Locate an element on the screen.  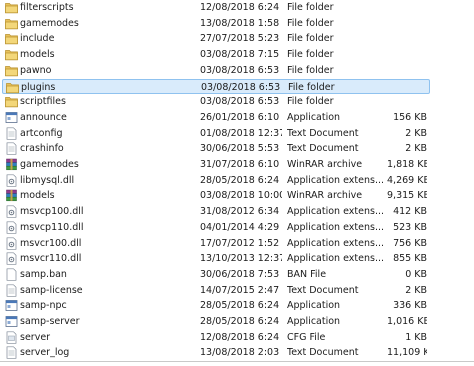
file-name: server_log is located at coordinates (45, 353).